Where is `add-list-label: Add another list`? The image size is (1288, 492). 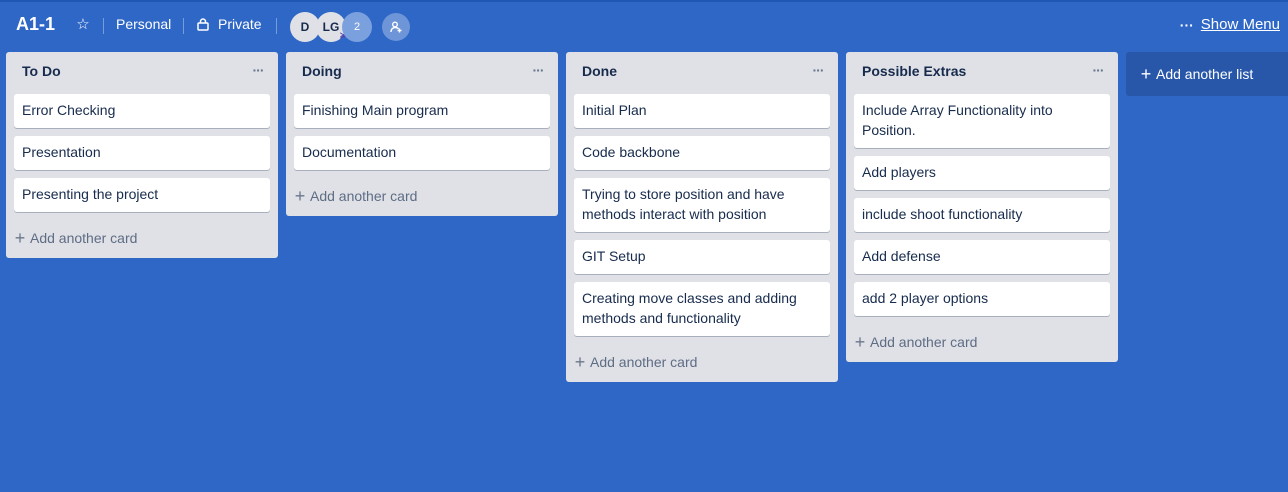 add-list-label: Add another list is located at coordinates (1205, 74).